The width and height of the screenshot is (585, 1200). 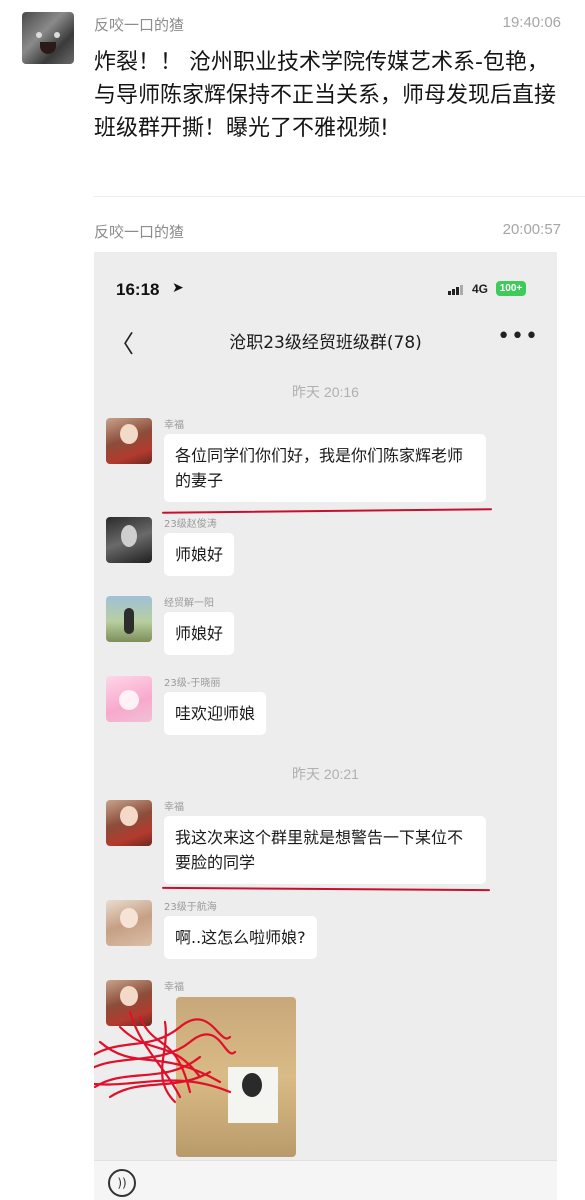 I want to click on status-time: 16:18, so click(x=138, y=289).